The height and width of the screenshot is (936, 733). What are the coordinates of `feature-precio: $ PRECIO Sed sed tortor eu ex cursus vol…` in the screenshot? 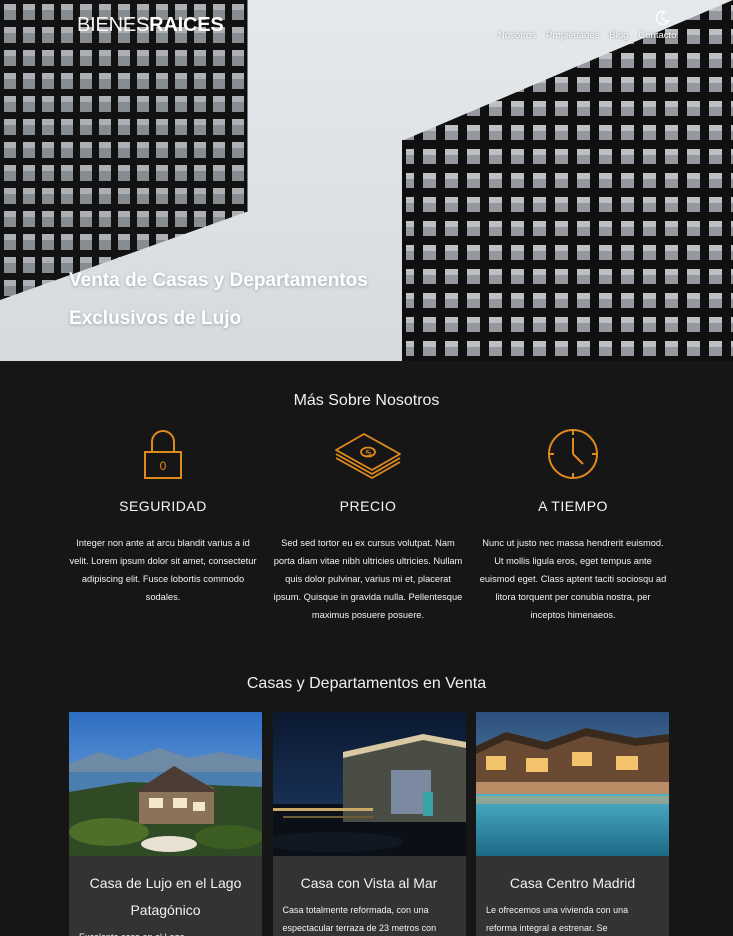 It's located at (368, 526).